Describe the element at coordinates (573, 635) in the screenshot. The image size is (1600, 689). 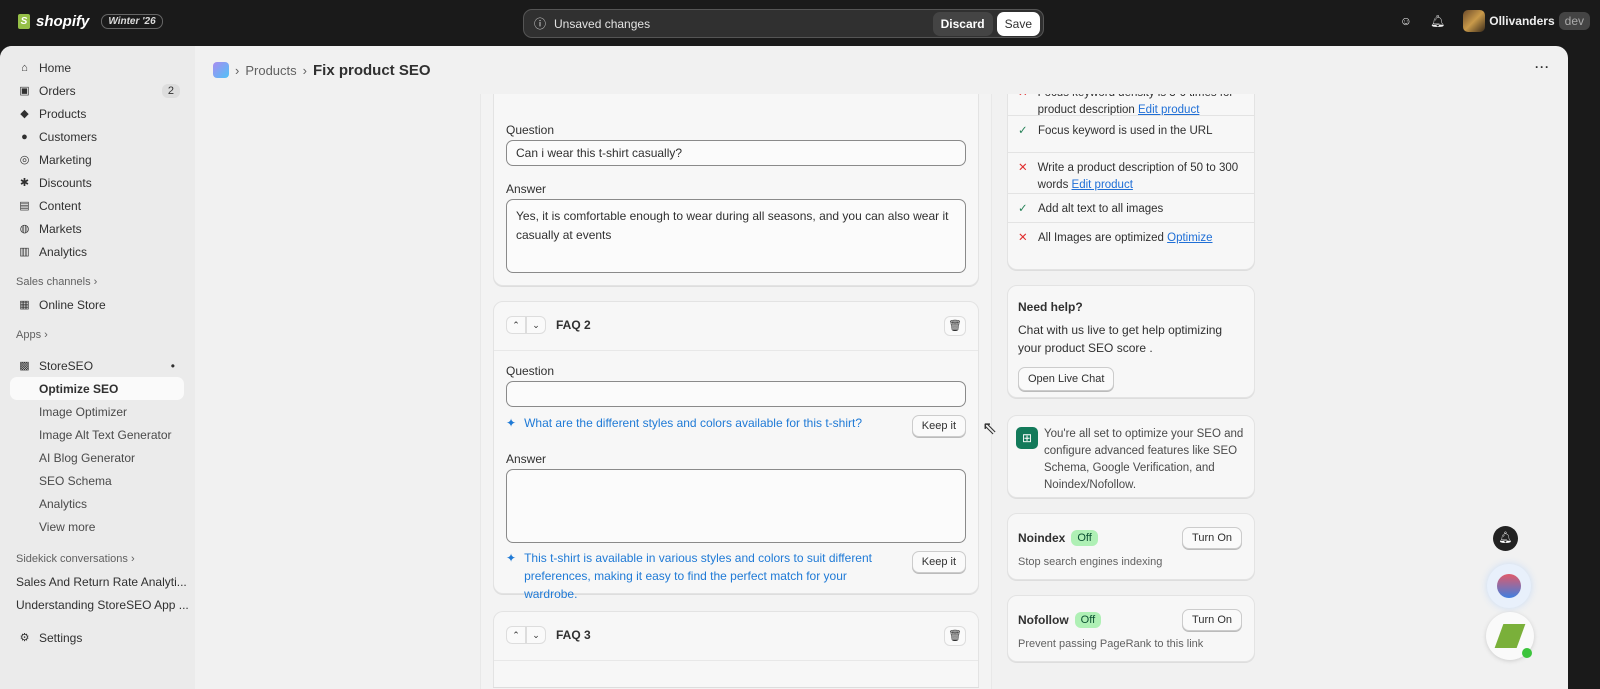
I see `faq-title: FAQ 3` at that location.